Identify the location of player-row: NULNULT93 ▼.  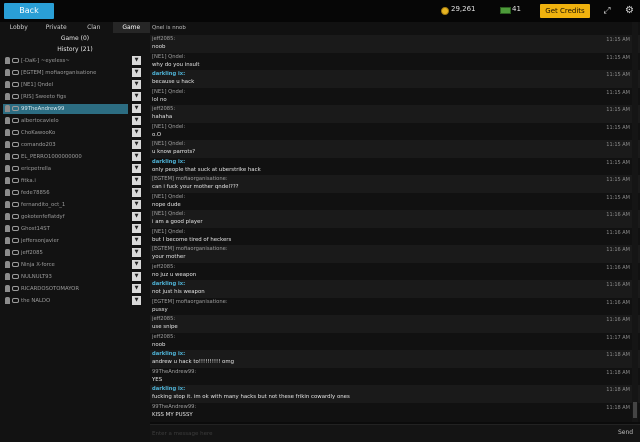
(75, 277).